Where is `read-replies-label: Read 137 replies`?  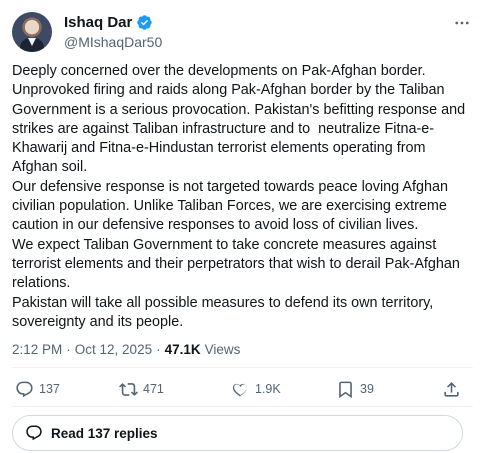
read-replies-label: Read 137 replies is located at coordinates (104, 433).